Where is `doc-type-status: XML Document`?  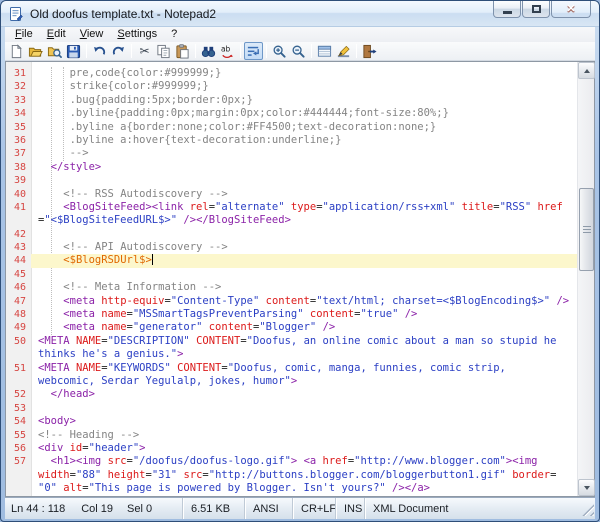 doc-type-status: XML Document is located at coordinates (480, 508).